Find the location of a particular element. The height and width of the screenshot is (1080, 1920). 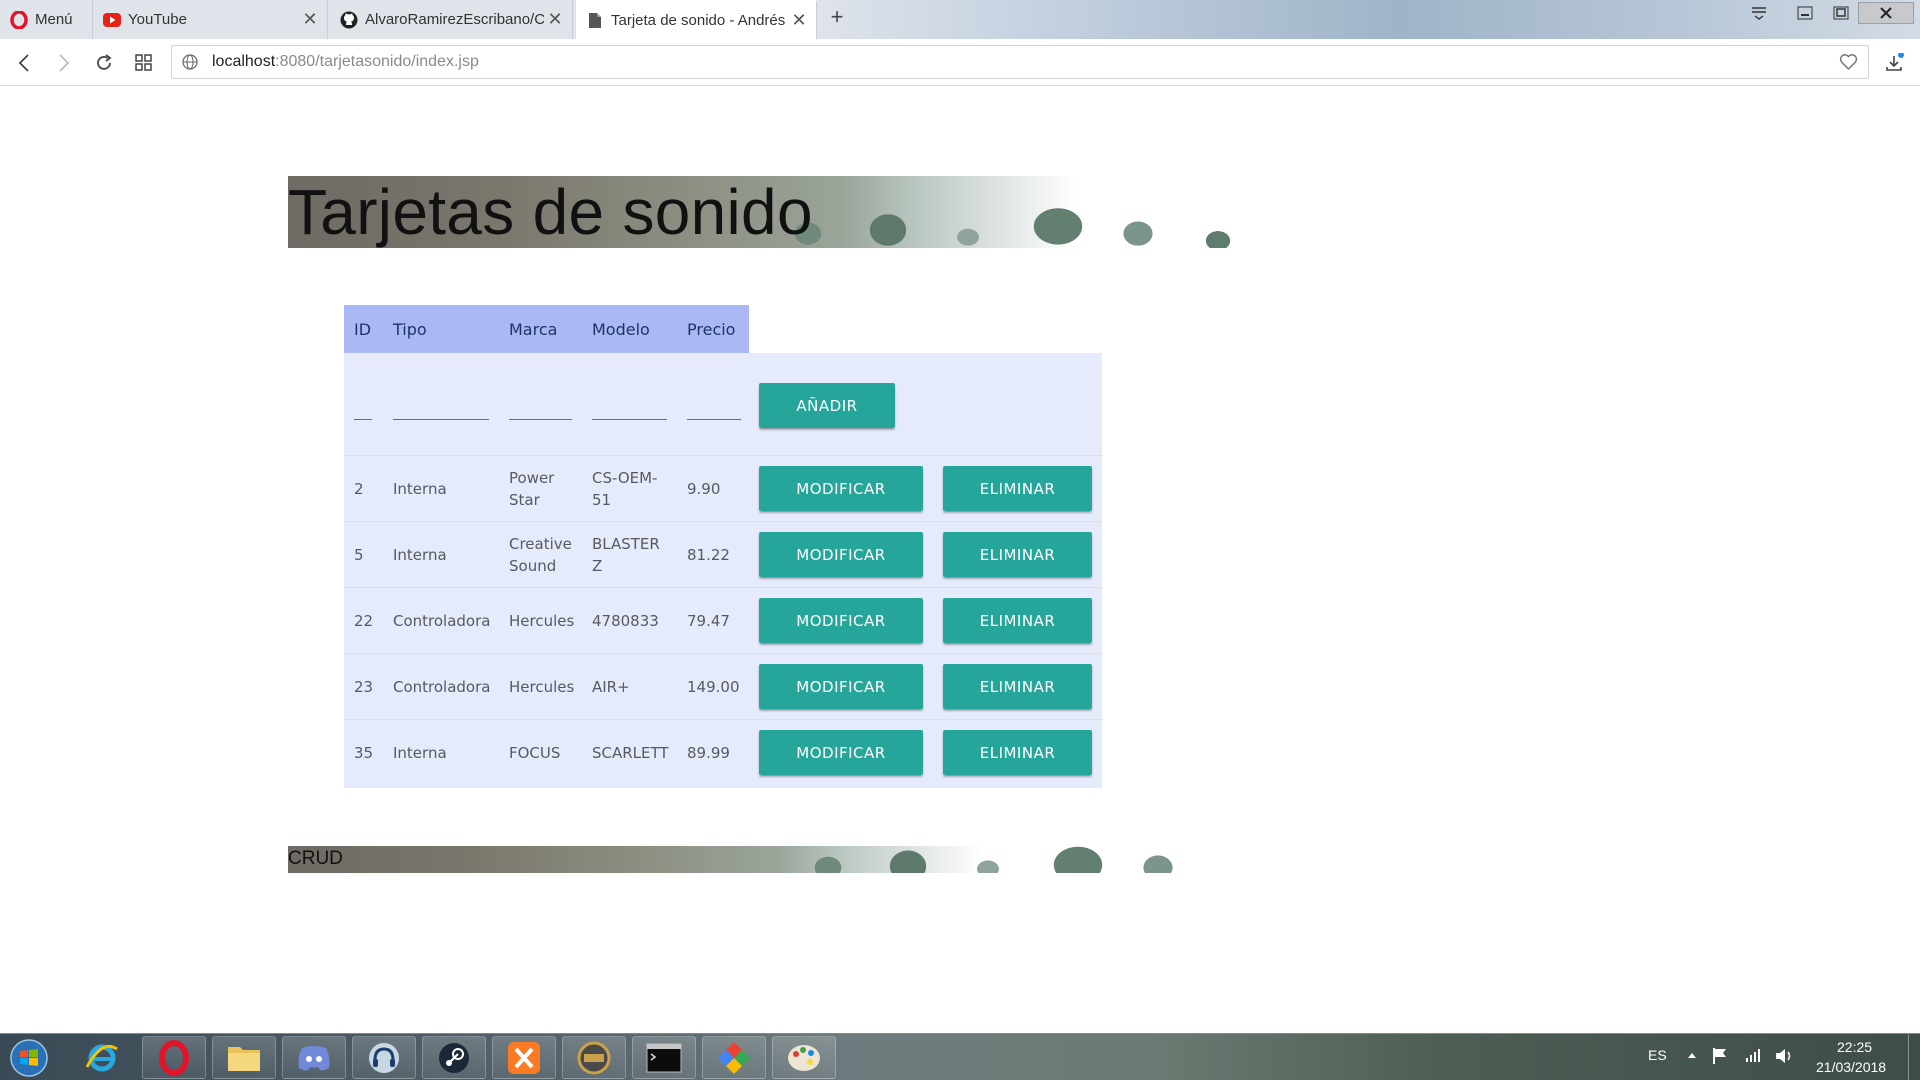

language-indicator: ES is located at coordinates (1657, 1055).